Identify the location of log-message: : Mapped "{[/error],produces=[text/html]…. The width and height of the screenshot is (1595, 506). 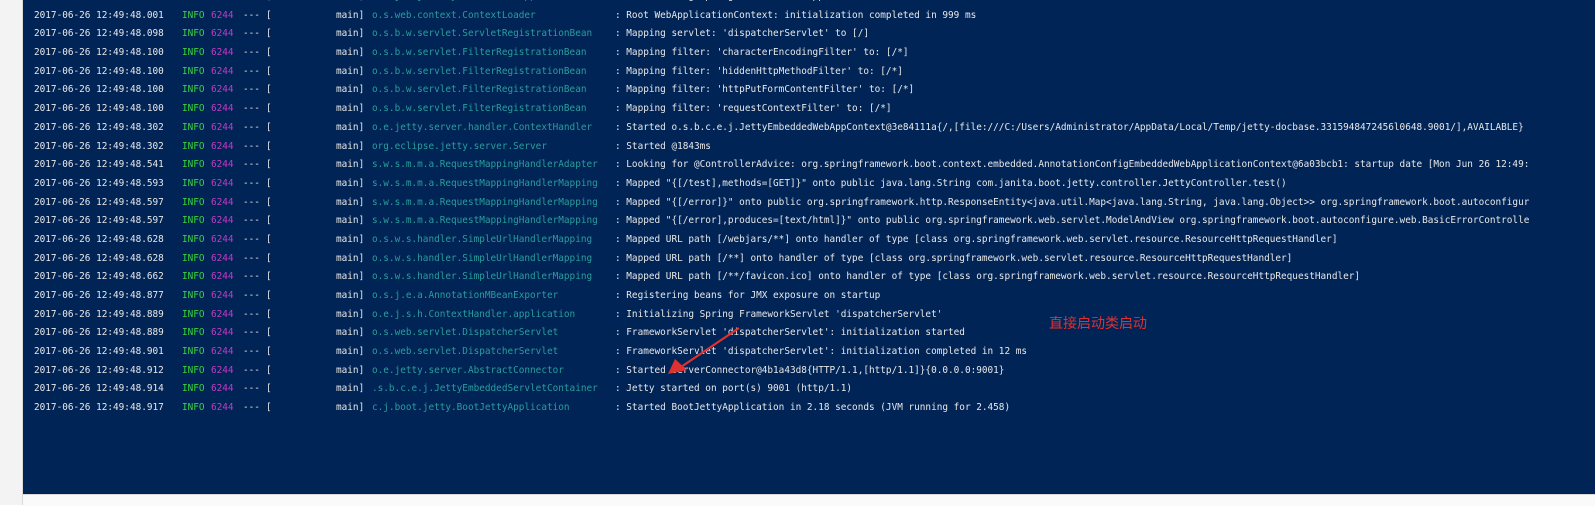
(1072, 221).